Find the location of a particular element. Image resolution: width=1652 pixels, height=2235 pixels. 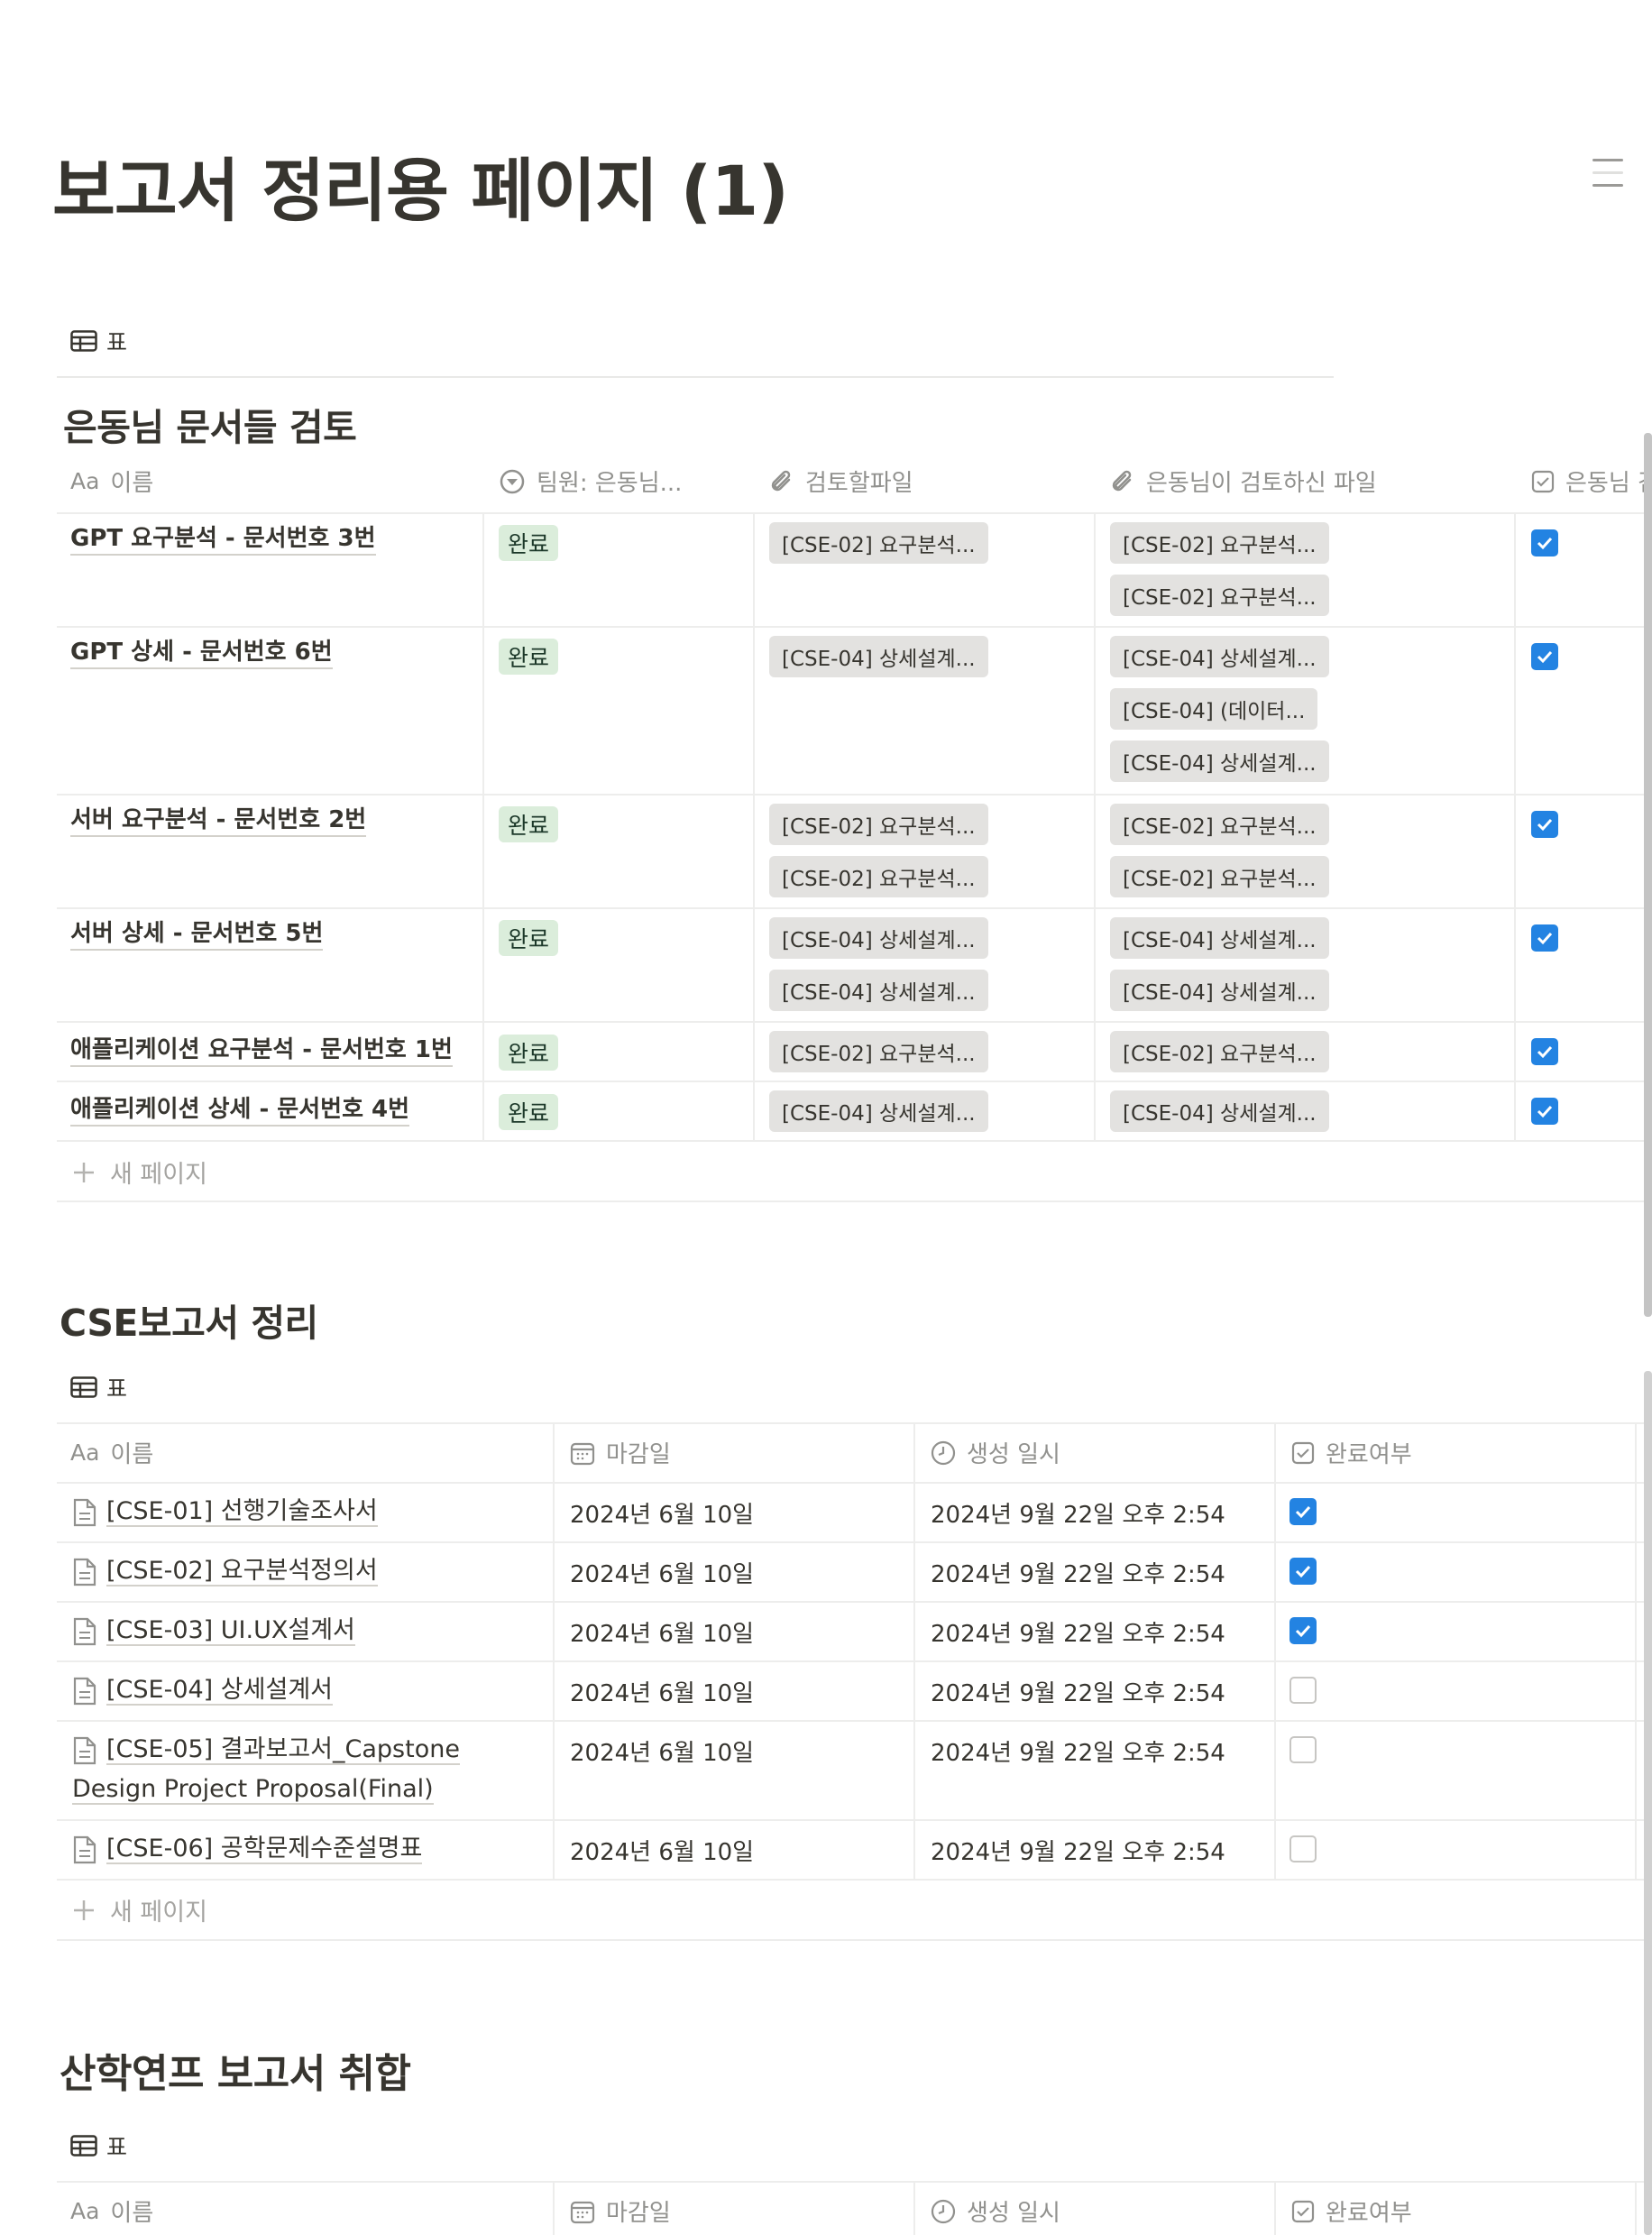

column-header-reviewed-files: 은동님이 검토하신 파일 is located at coordinates (1244, 481).